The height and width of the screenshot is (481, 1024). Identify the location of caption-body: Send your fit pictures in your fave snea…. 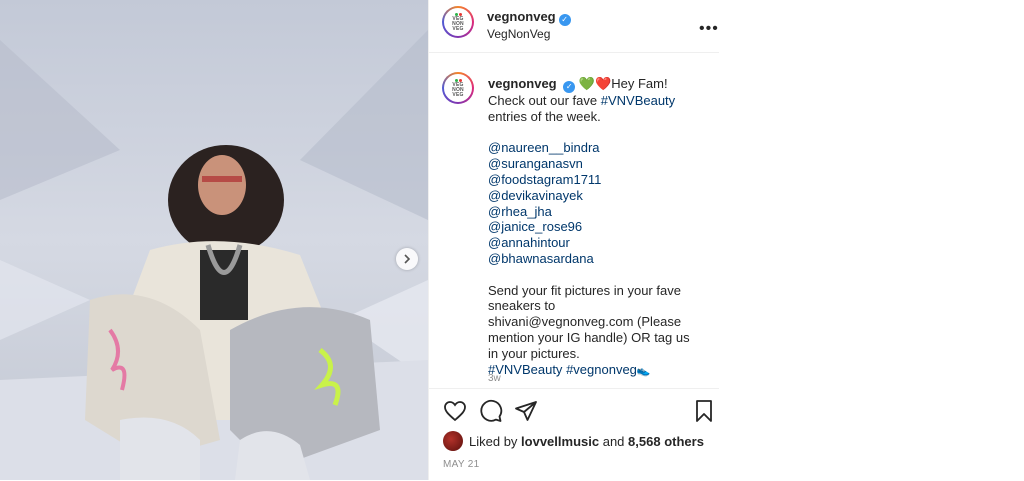
(589, 321).